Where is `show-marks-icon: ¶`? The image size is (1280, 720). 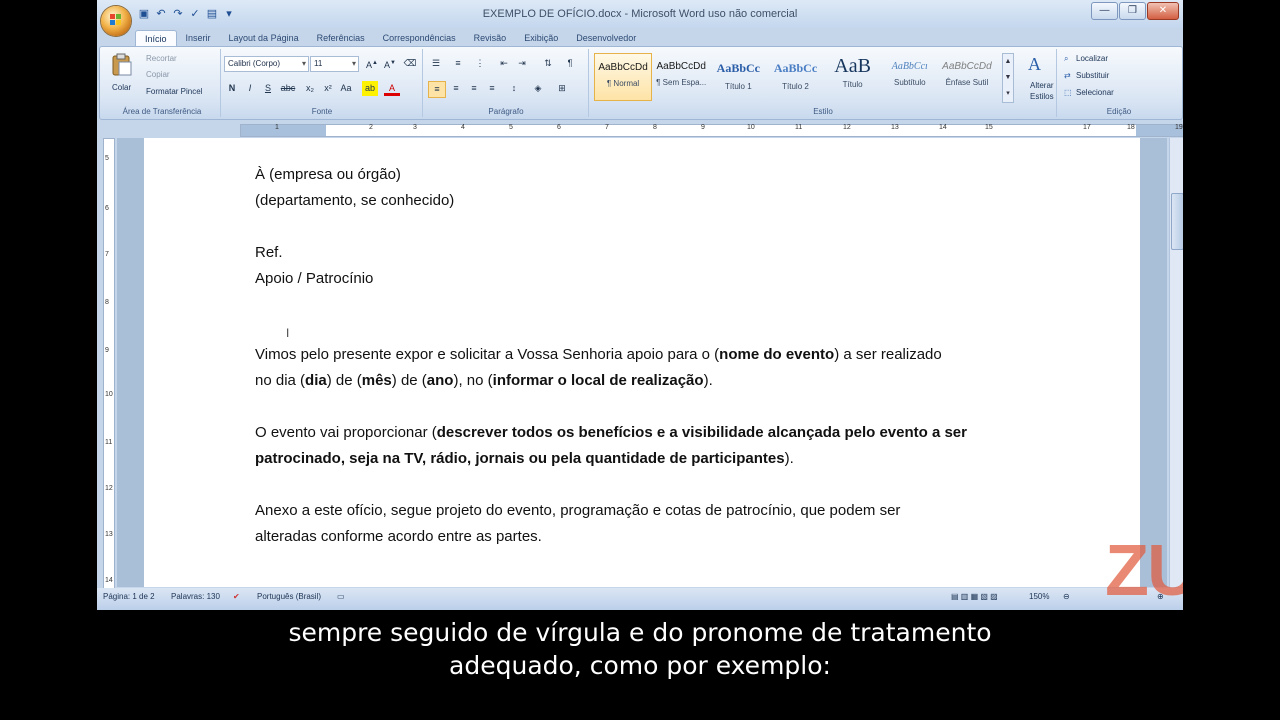 show-marks-icon: ¶ is located at coordinates (570, 63).